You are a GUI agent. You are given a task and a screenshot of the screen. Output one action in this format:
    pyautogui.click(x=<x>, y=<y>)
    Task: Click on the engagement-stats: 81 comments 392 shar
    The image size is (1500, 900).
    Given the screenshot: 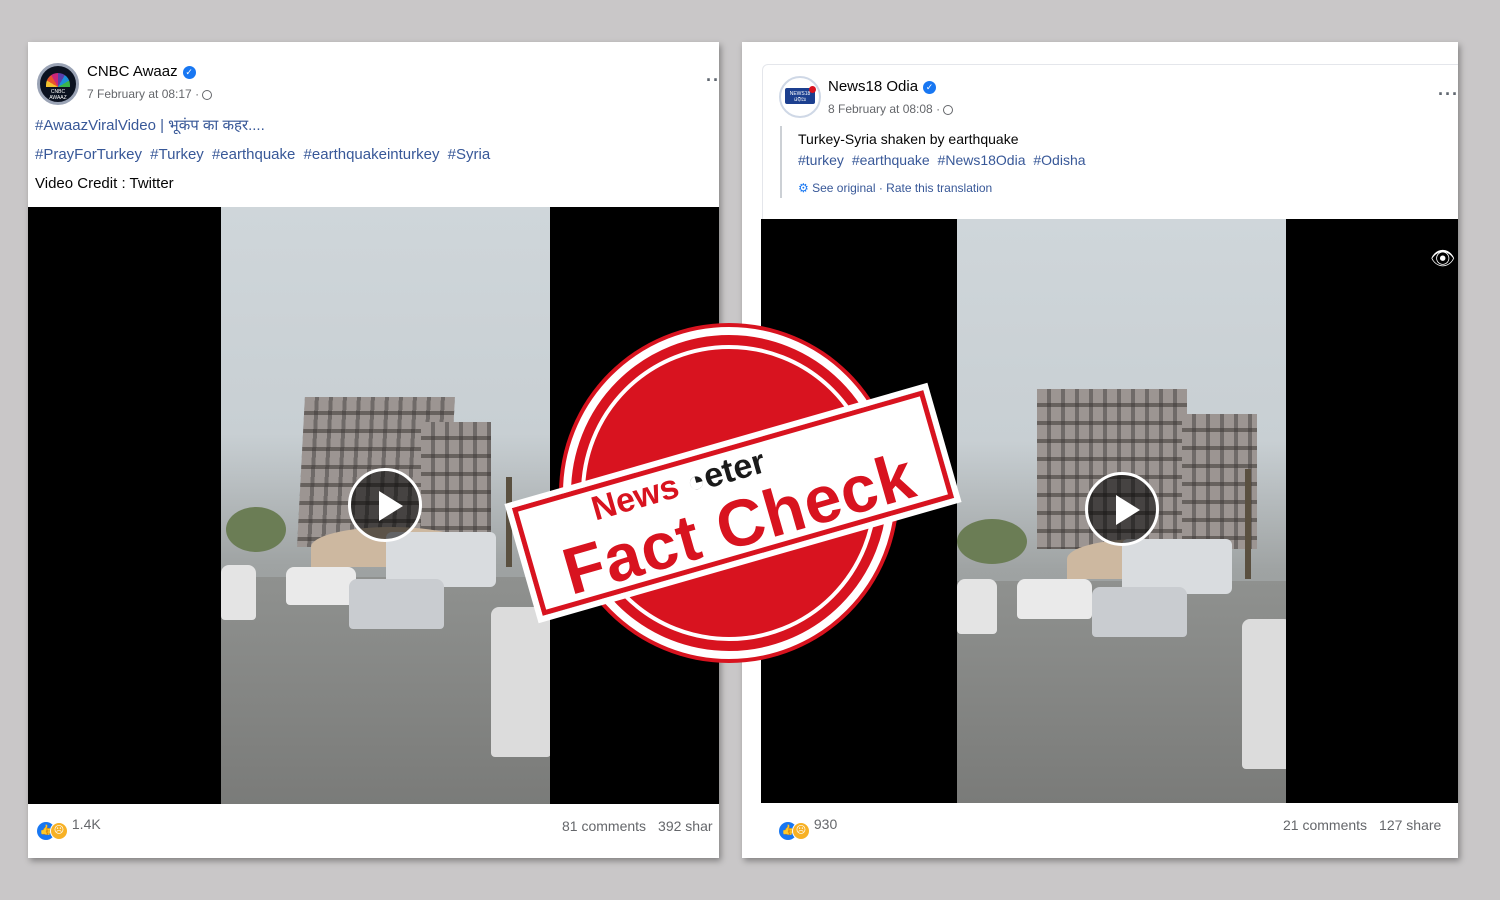 What is the action you would take?
    pyautogui.click(x=631, y=826)
    